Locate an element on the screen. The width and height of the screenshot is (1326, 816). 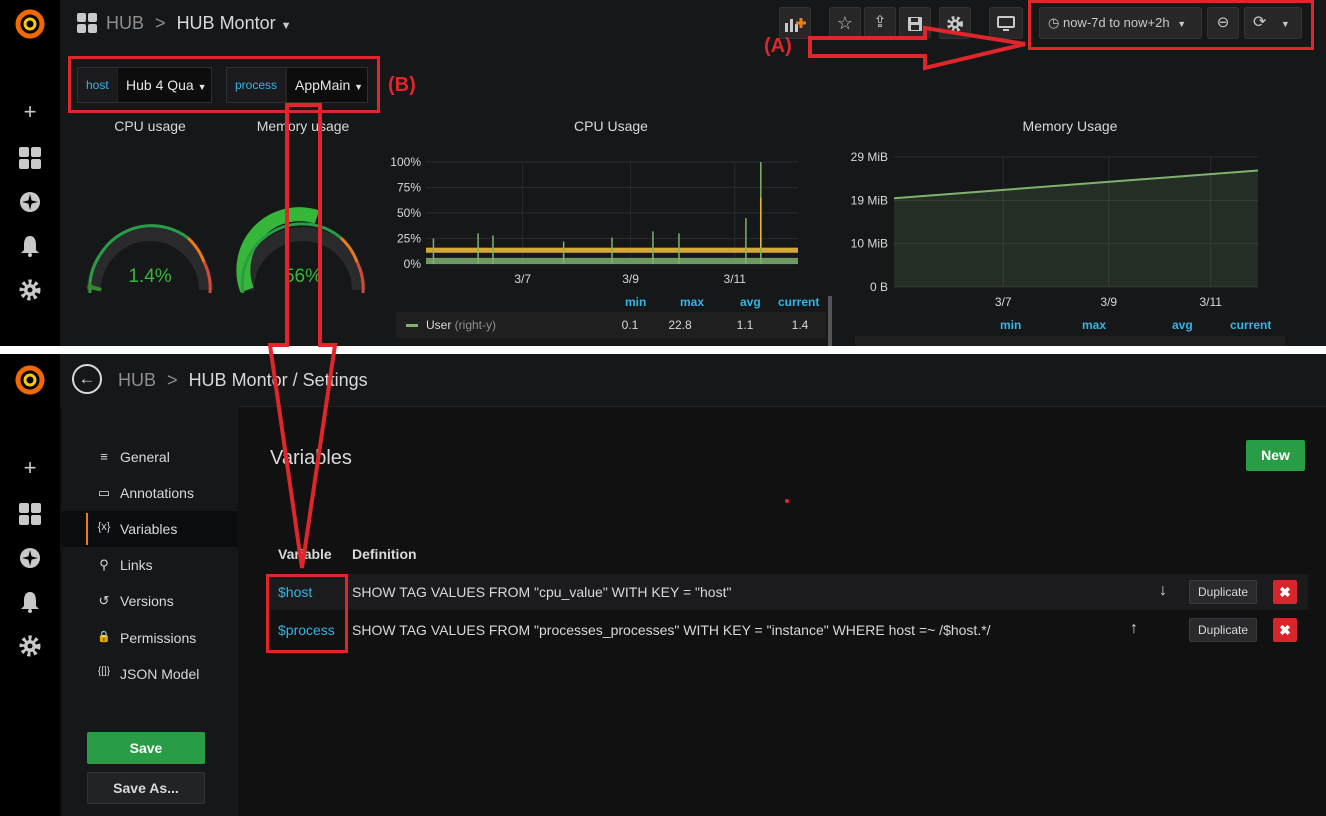
nav-item-variables: {x} Variables is located at coordinates (150, 529).